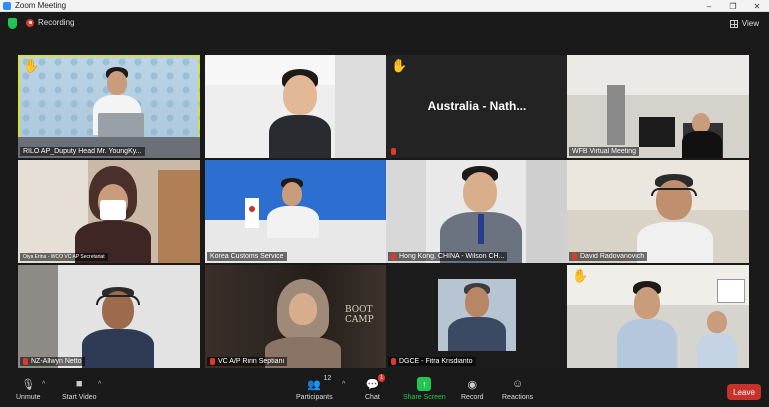 The width and height of the screenshot is (769, 407). What do you see at coordinates (757, 6) in the screenshot?
I see `close-button: ✕` at bounding box center [757, 6].